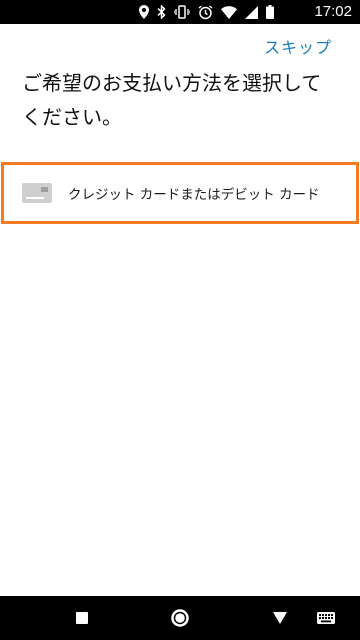 The image size is (360, 640). What do you see at coordinates (161, 12) in the screenshot?
I see `bluetooth-icon` at bounding box center [161, 12].